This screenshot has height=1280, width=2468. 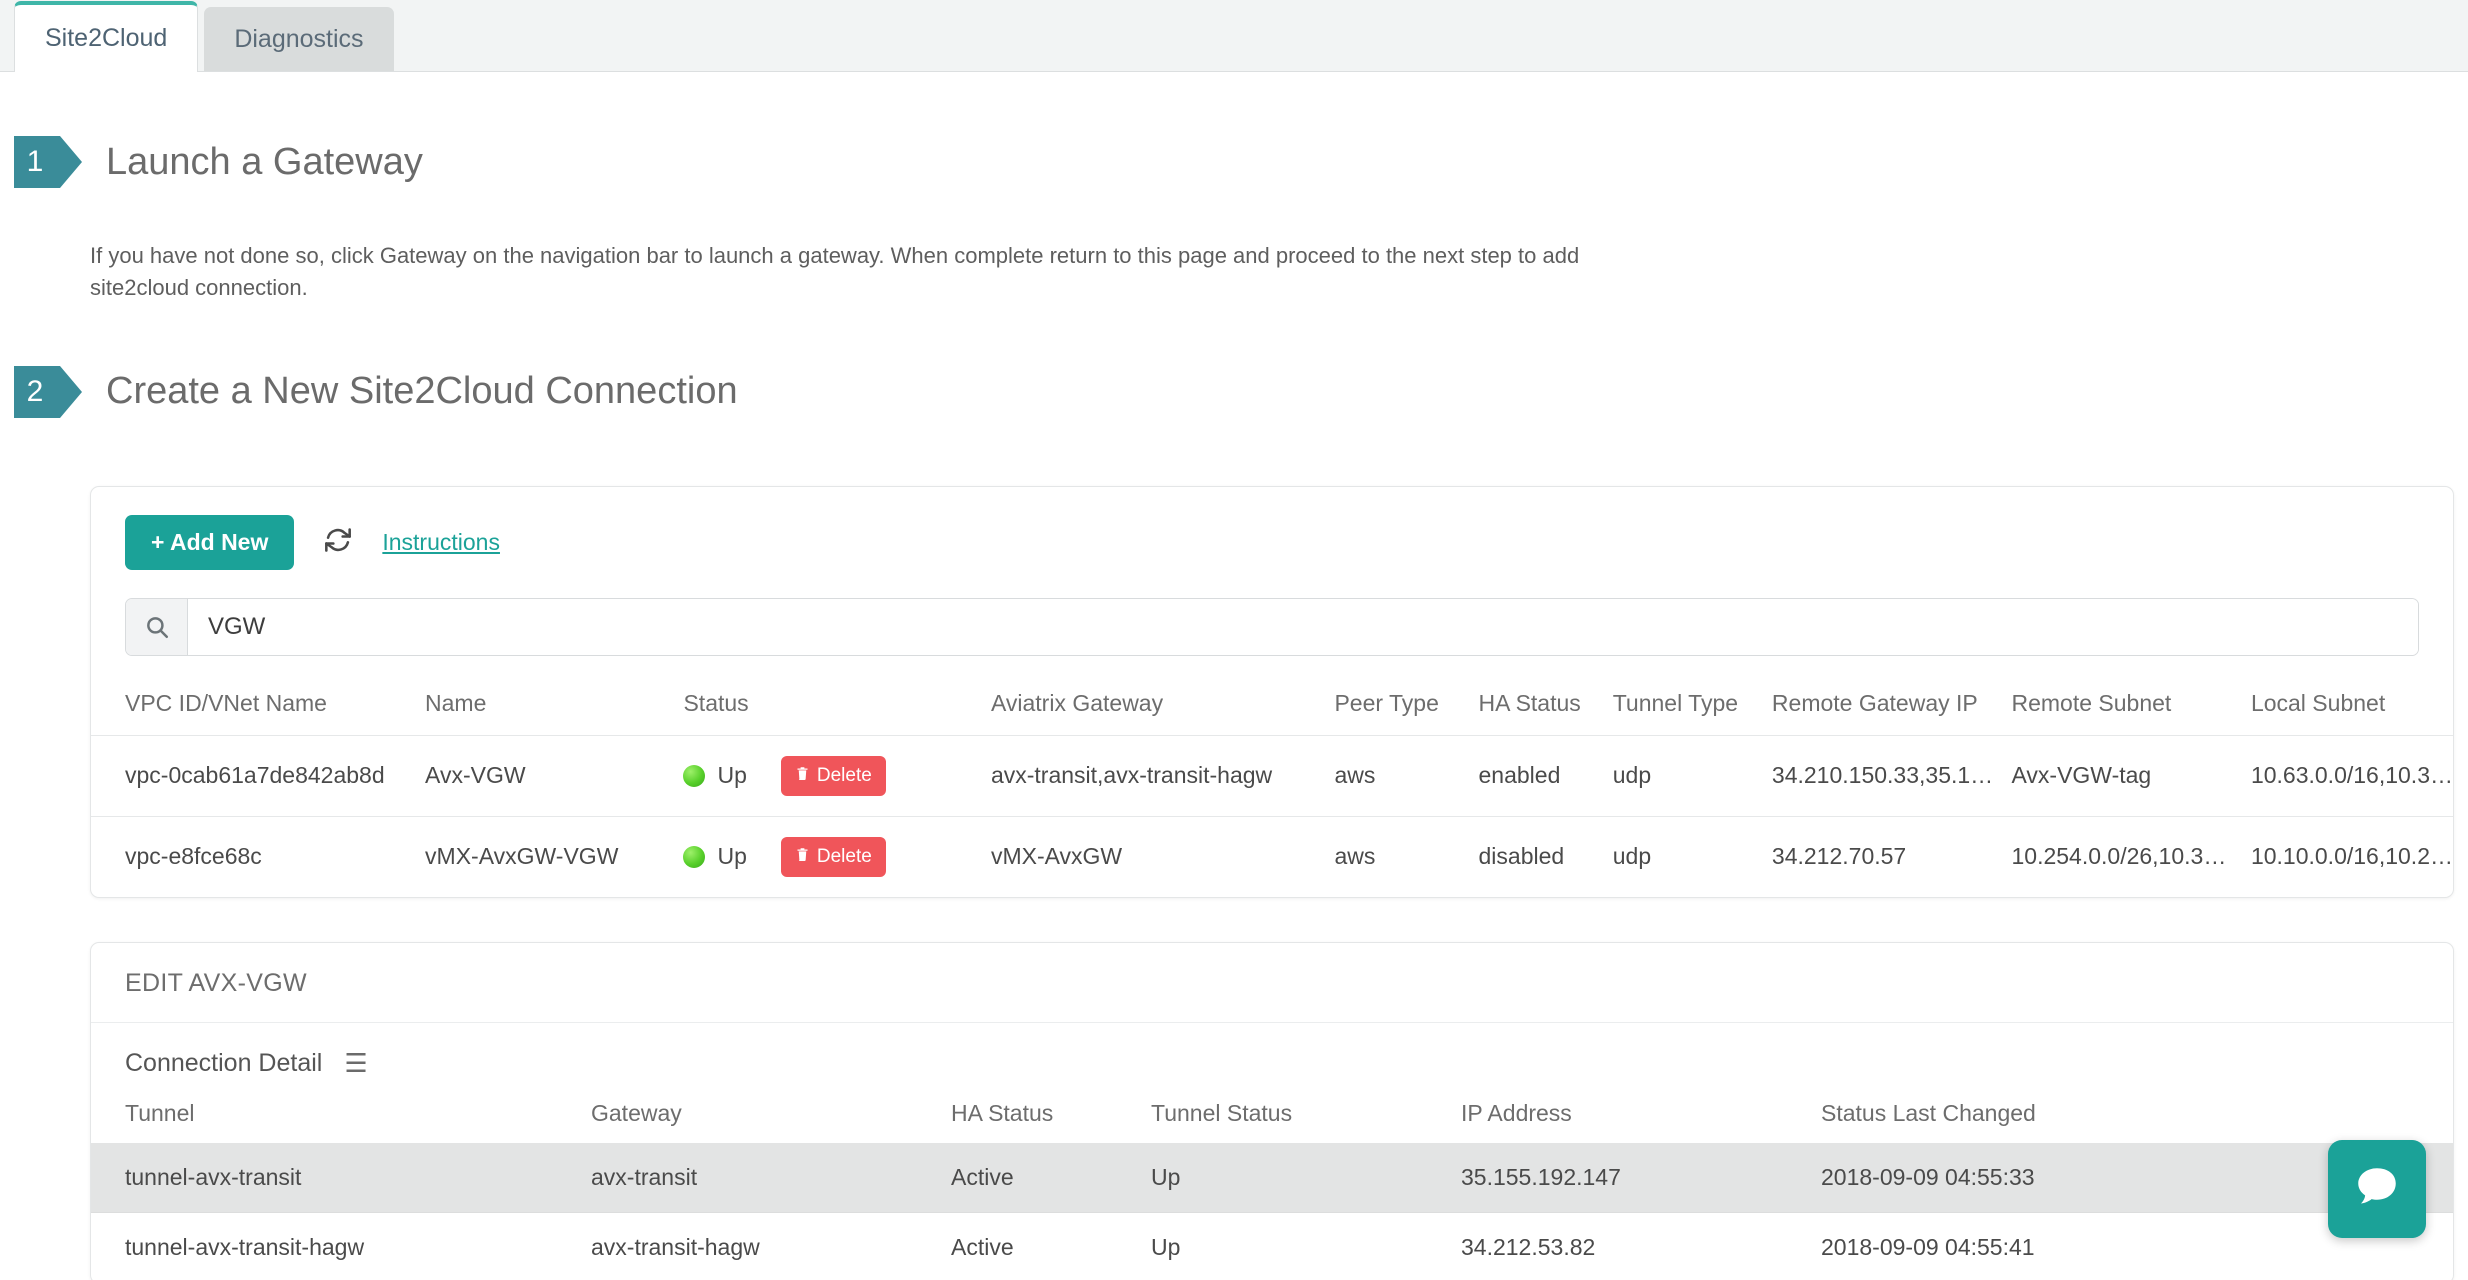 I want to click on step-2-number: 2, so click(x=35, y=391).